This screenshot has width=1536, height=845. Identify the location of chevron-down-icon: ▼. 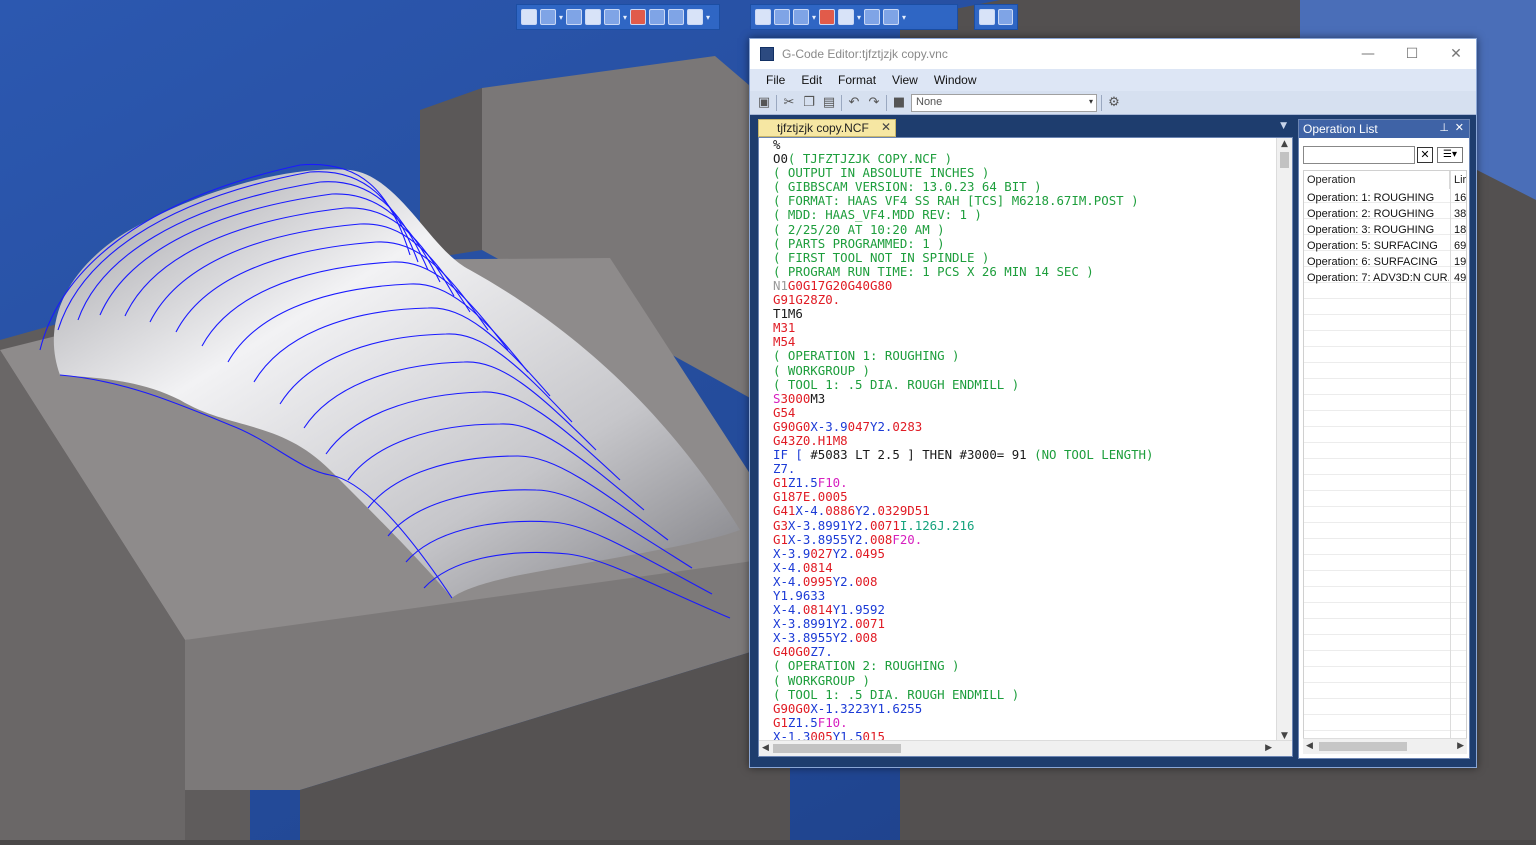
(1283, 126).